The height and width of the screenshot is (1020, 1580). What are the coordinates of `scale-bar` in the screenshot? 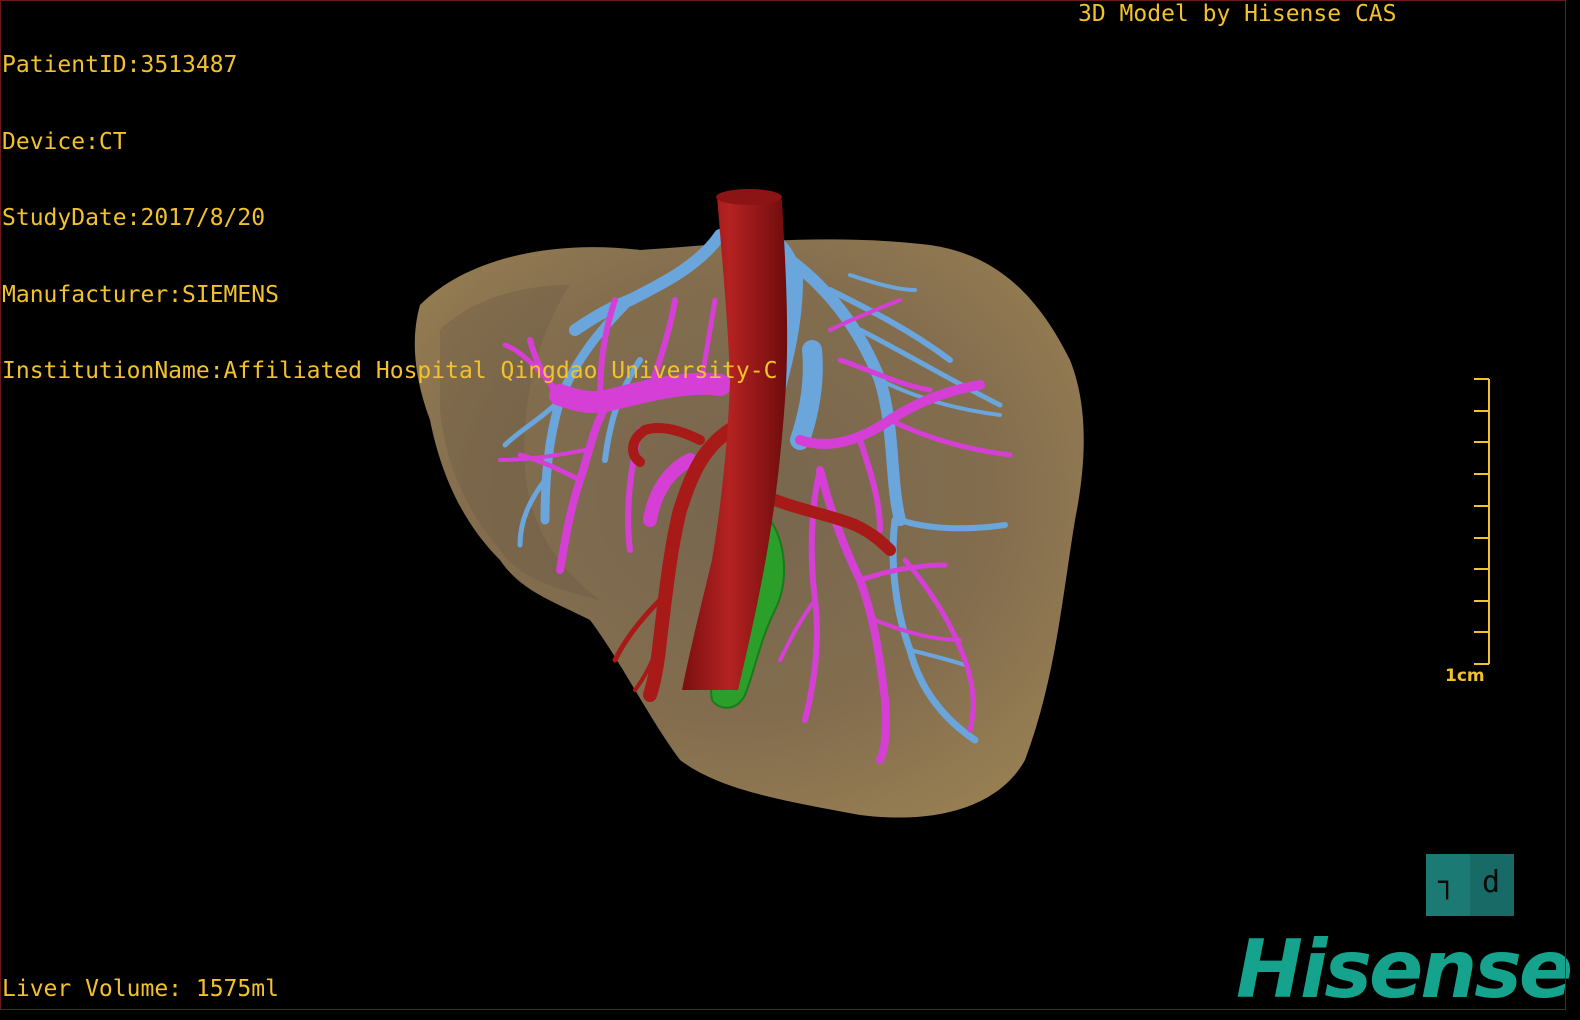 It's located at (1482, 521).